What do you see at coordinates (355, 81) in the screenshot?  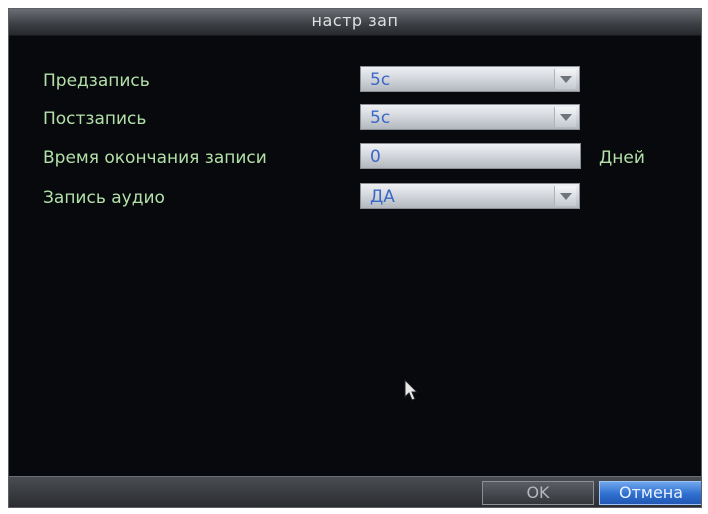 I see `setting-row-prerecord: Предзапись 5с` at bounding box center [355, 81].